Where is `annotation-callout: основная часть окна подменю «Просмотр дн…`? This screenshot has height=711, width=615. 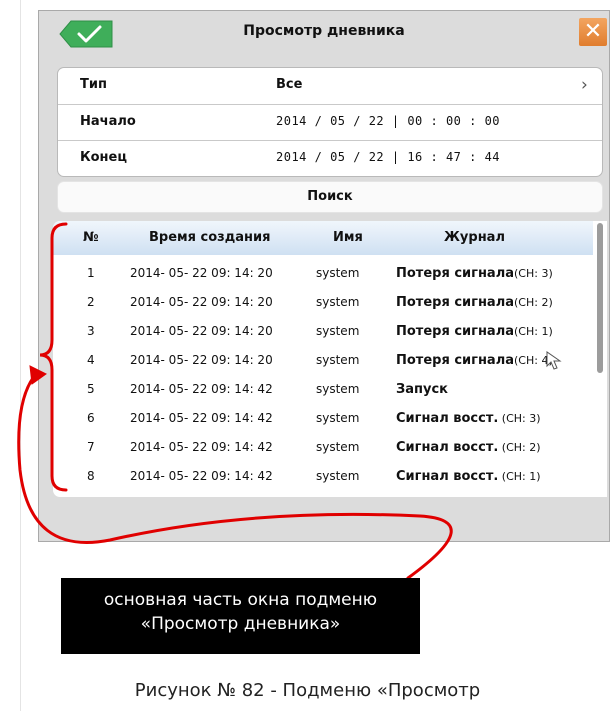 annotation-callout: основная часть окна подменю «Просмотр дн… is located at coordinates (240, 616).